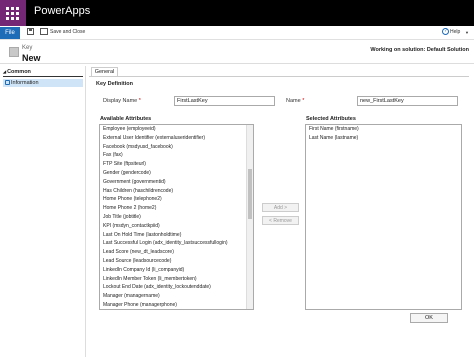  What do you see at coordinates (104, 71) in the screenshot?
I see `tab-general: General` at bounding box center [104, 71].